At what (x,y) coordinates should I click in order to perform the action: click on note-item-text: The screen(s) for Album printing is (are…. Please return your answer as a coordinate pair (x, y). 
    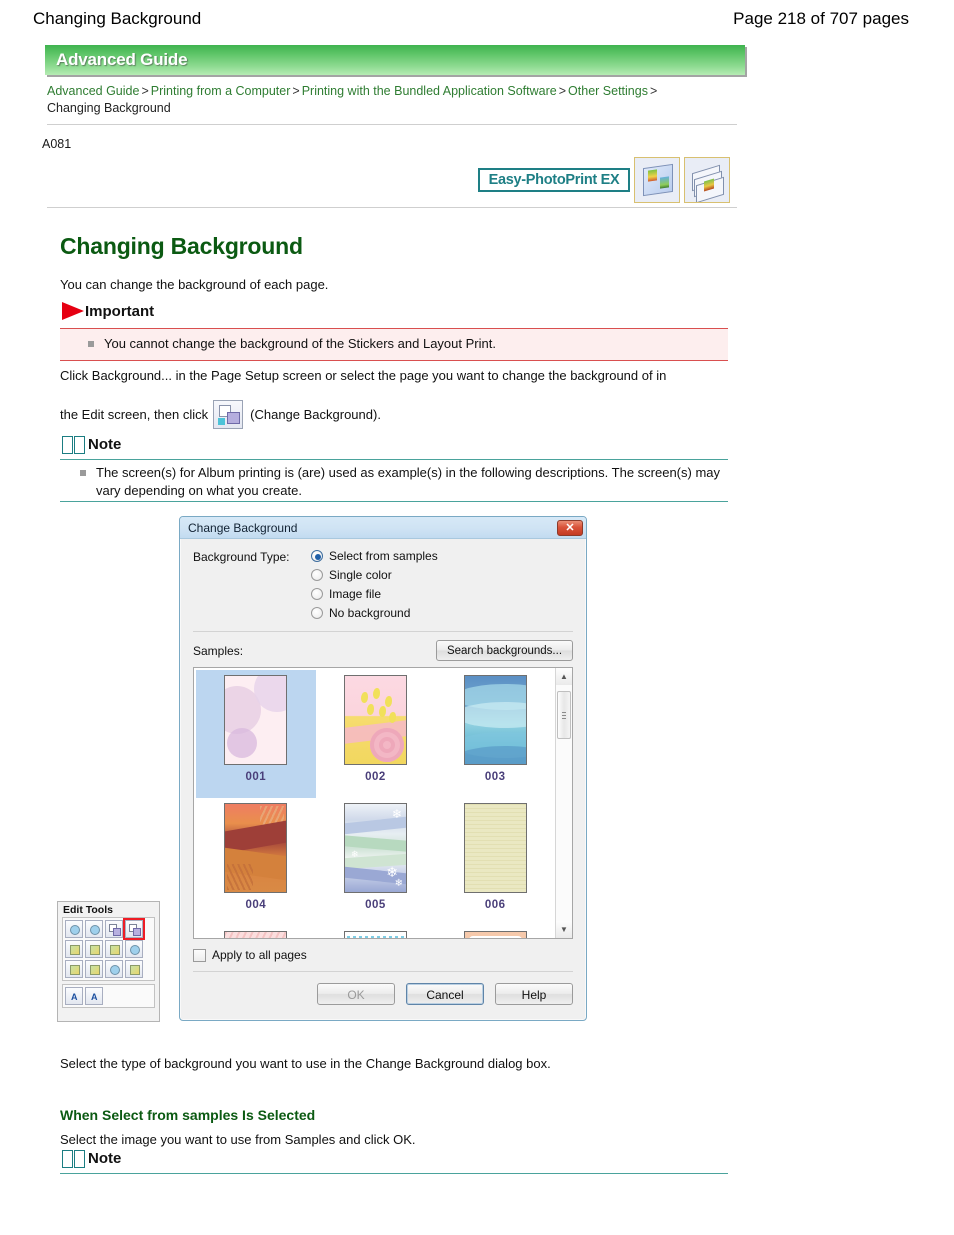
    Looking at the image, I should click on (408, 481).